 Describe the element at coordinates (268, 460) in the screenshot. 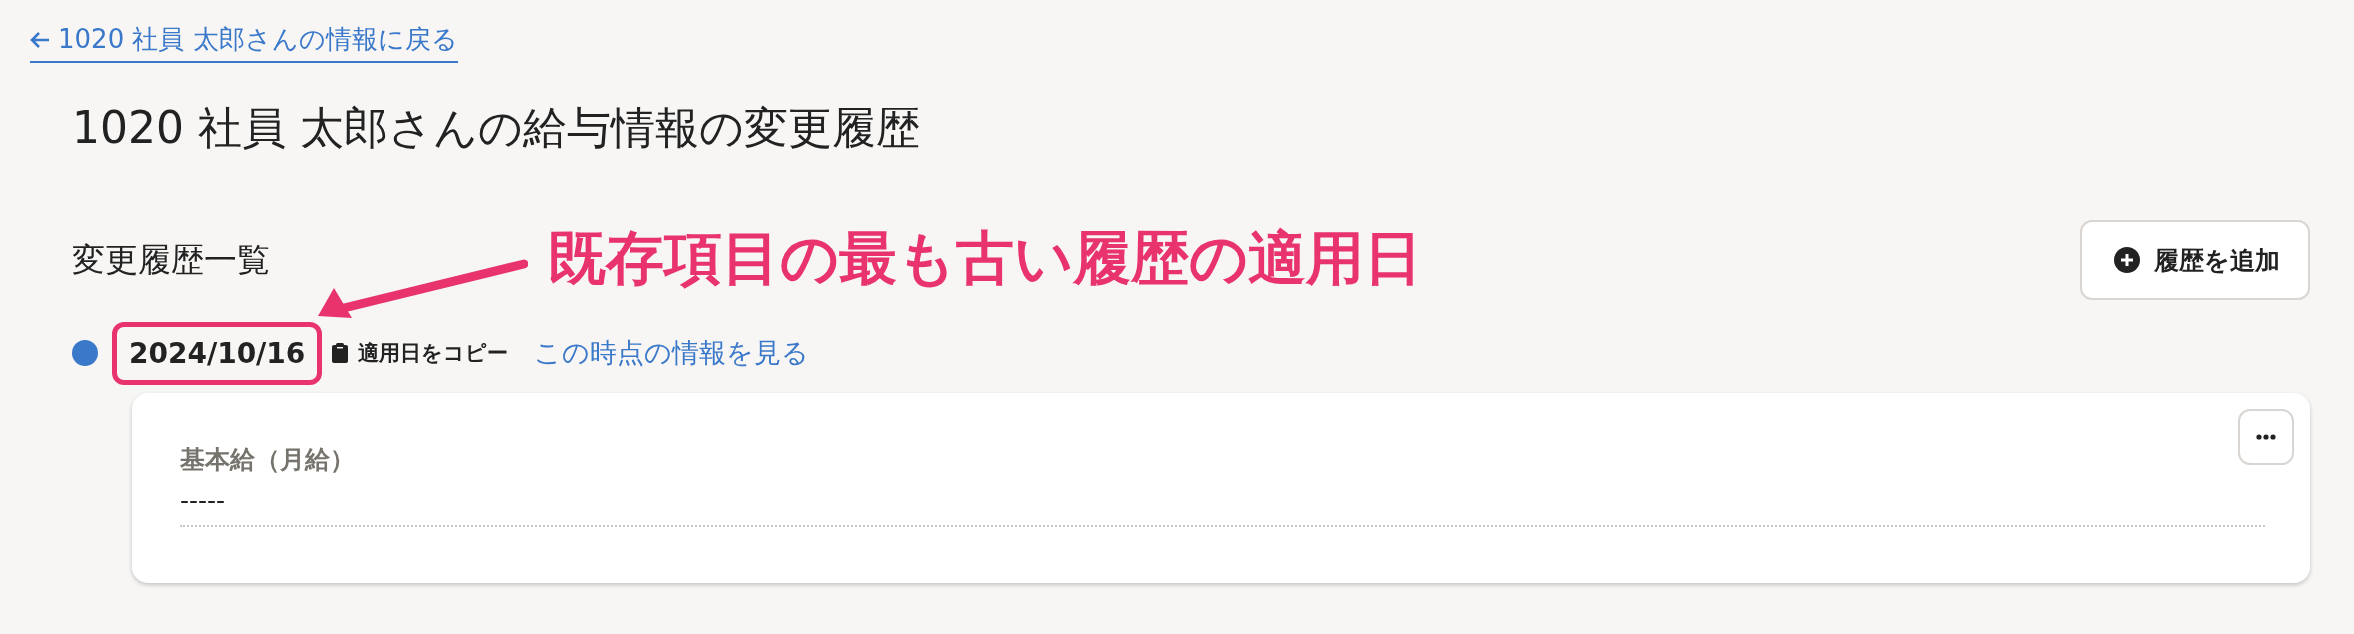

I see `field-label: 基本給（月給）` at that location.